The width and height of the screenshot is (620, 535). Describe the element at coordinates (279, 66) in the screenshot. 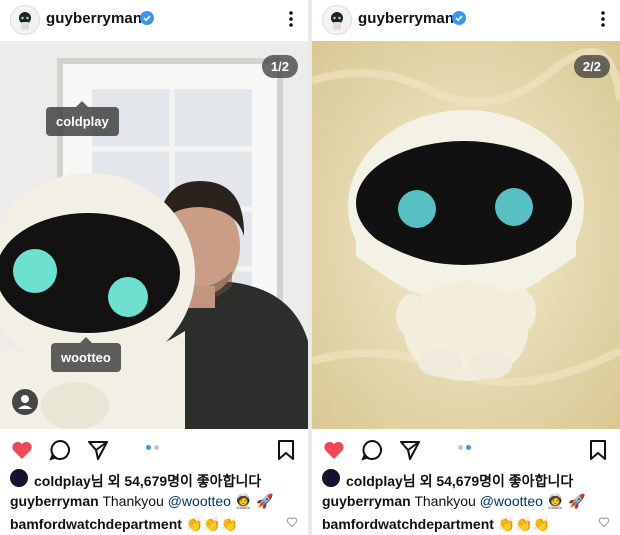

I see `photo-counter: 1/2` at that location.